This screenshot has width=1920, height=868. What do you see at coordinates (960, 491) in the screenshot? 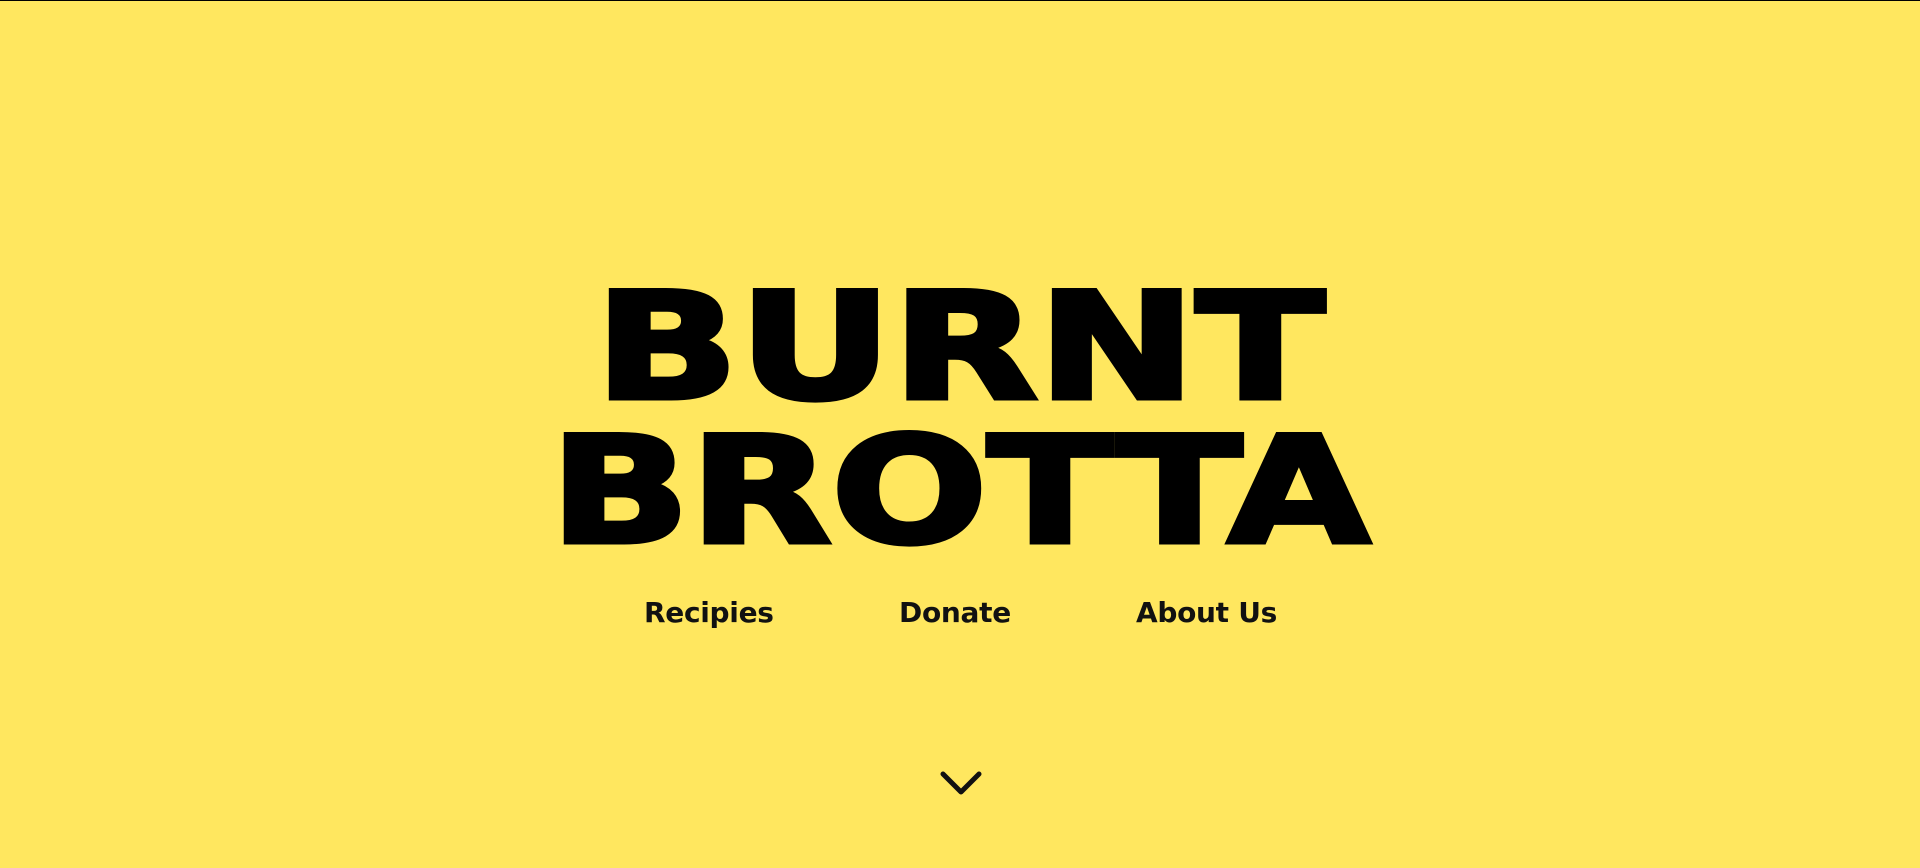
I see `site-title-word-brotta: BROTTA` at bounding box center [960, 491].